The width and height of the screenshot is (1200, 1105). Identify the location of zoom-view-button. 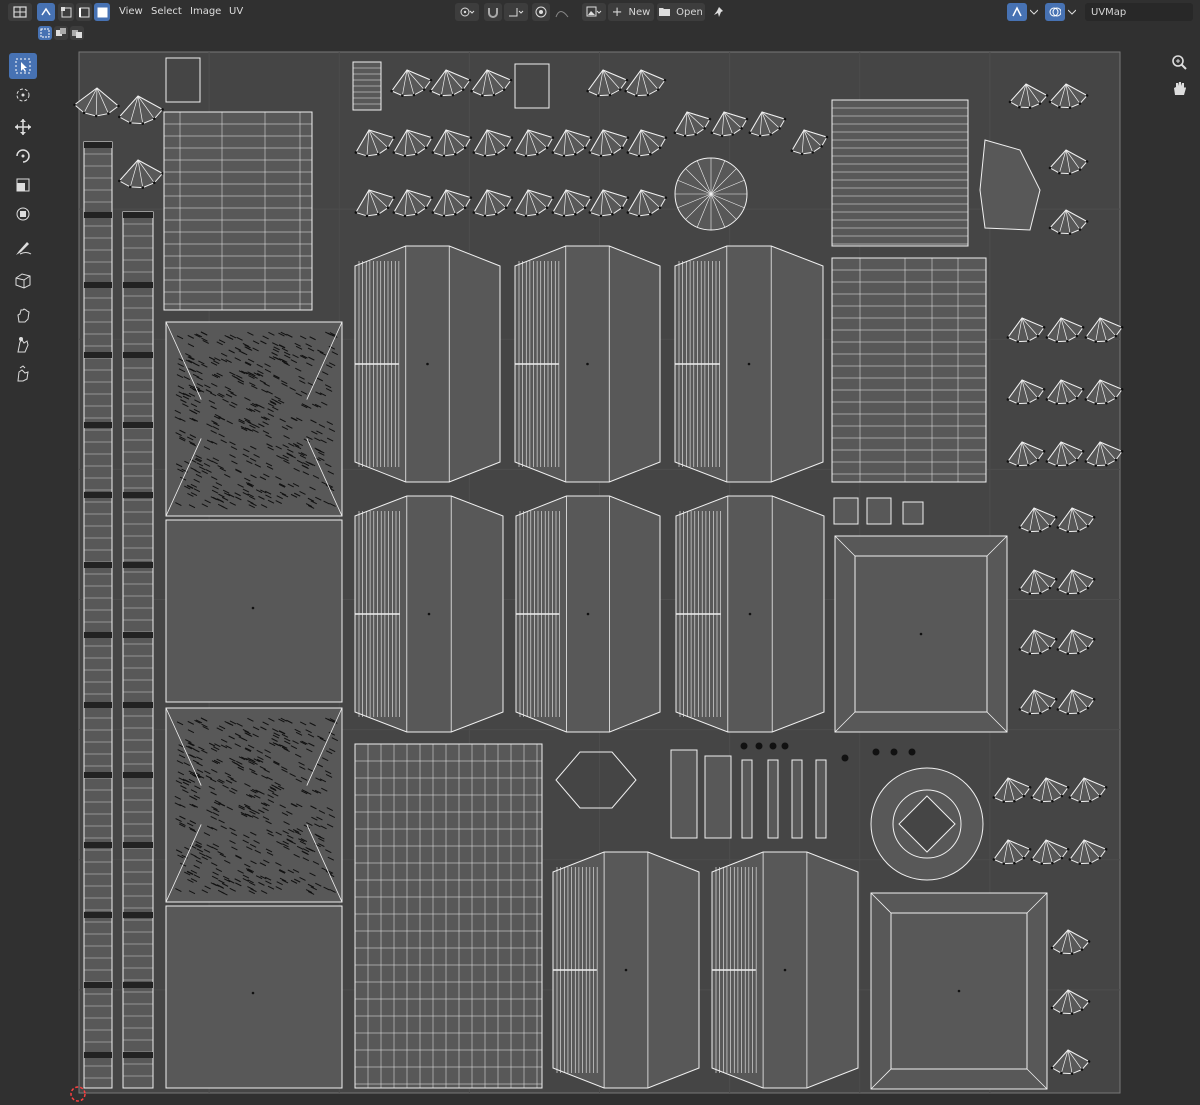
(1179, 62).